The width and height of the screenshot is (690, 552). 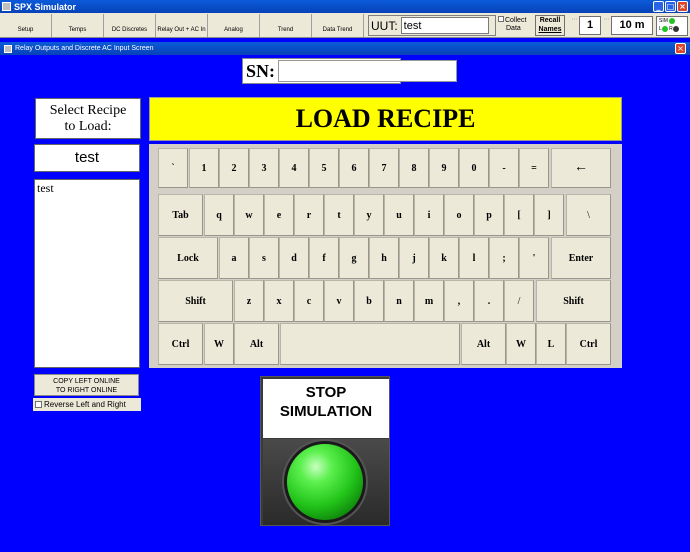 I want to click on reverse-left-right-checkbox: Reverse Left and Right, so click(x=87, y=404).